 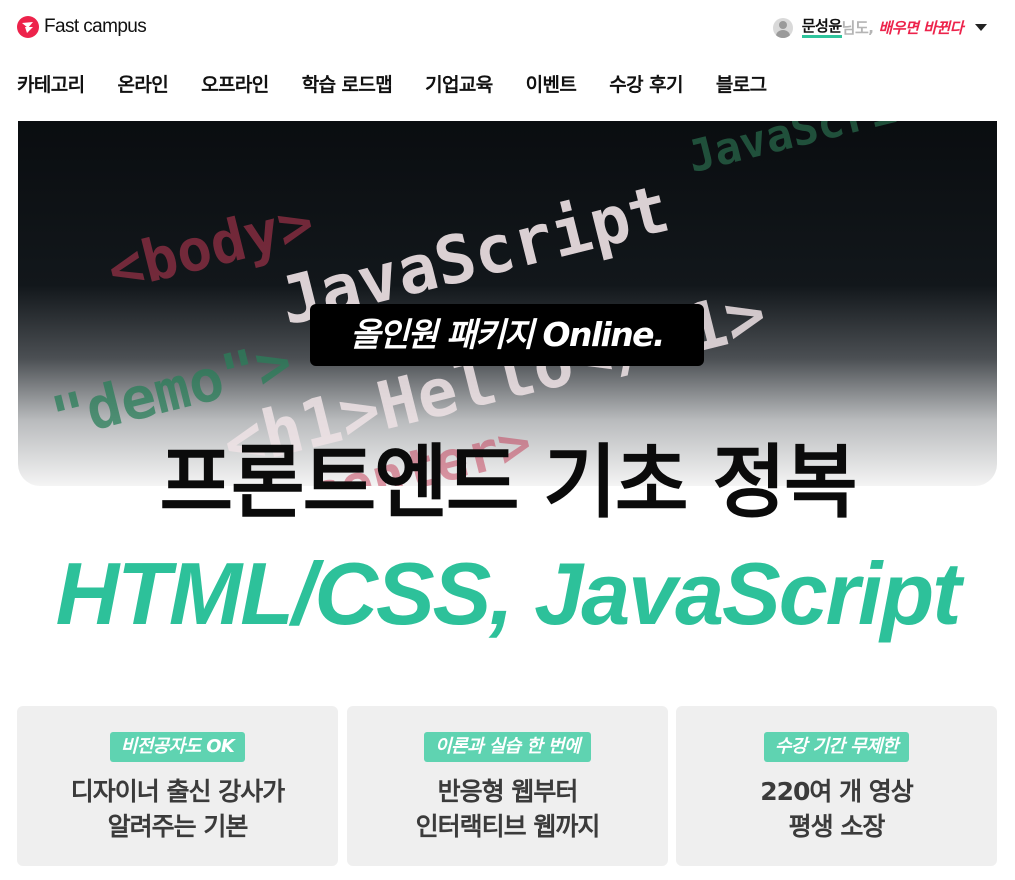 What do you see at coordinates (508, 791) in the screenshot?
I see `feature-card-line1: 반응형 웹부터` at bounding box center [508, 791].